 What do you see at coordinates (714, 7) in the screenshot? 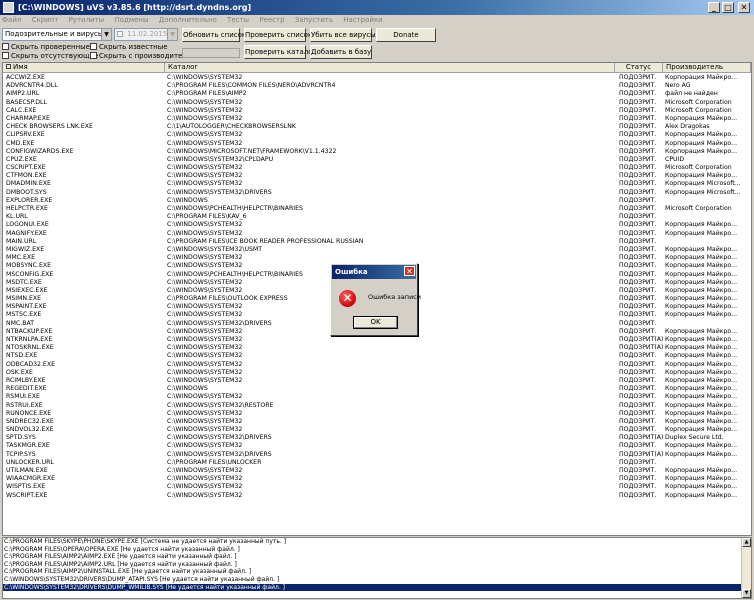
I see `minimize-button: _` at bounding box center [714, 7].